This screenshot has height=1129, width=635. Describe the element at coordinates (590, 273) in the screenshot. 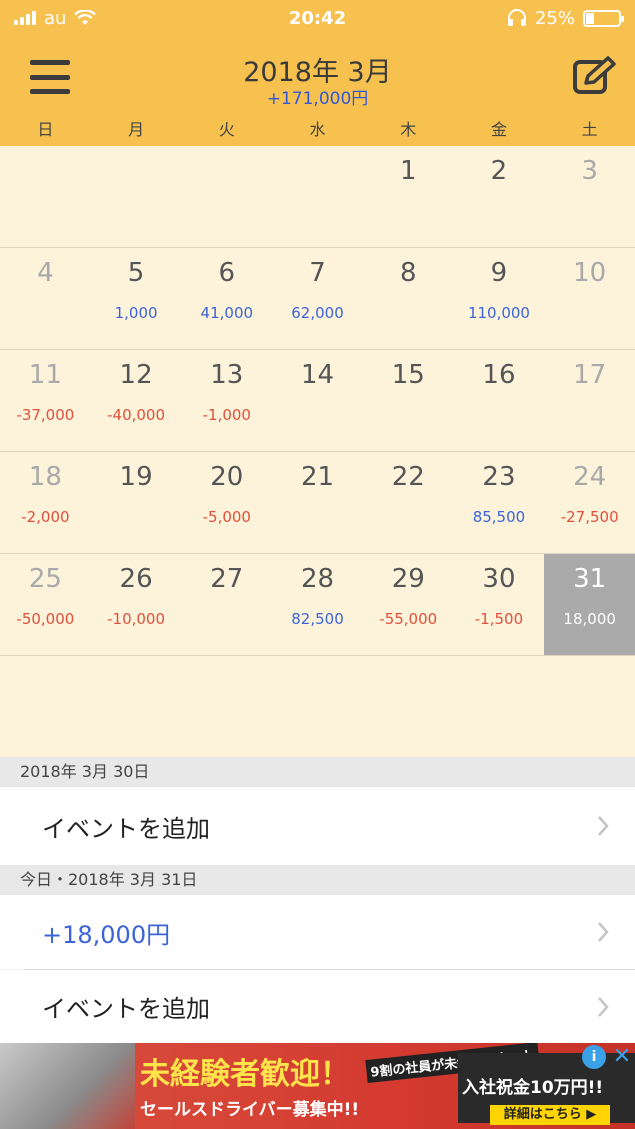

I see `day-number: 10` at that location.